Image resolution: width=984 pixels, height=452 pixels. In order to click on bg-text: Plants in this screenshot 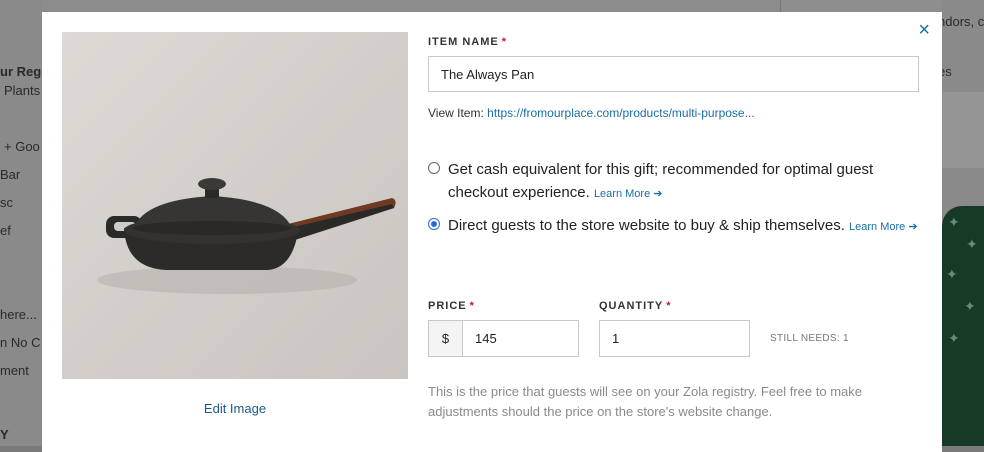, I will do `click(22, 90)`.